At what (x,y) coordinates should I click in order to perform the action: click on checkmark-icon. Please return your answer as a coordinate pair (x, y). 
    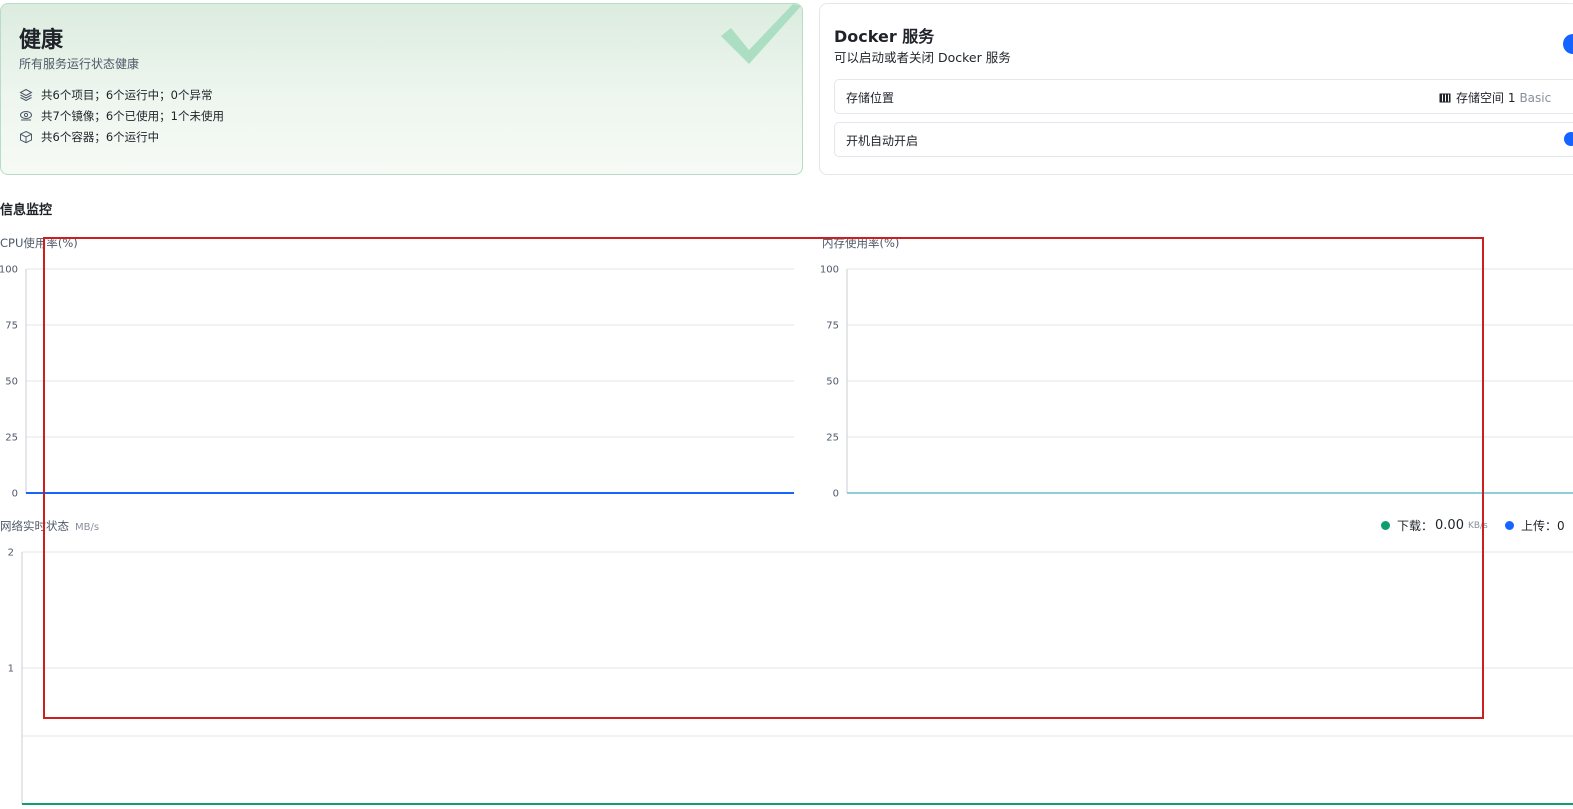
    Looking at the image, I should click on (761, 34).